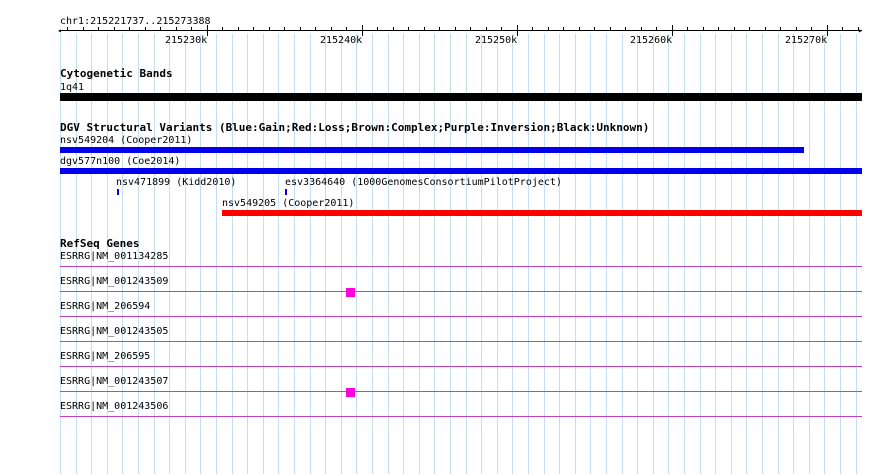  I want to click on ruler-left-arrow-icon: ◂, so click(59, 30).